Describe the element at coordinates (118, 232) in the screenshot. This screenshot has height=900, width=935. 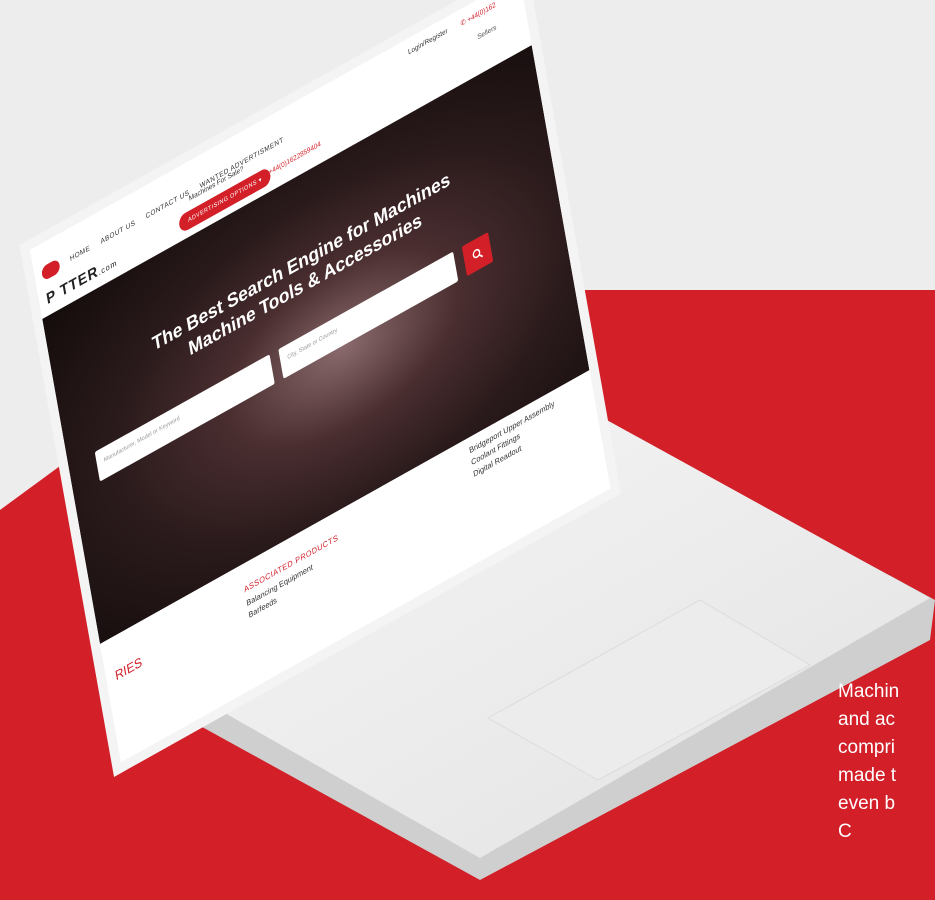
I see `nav-about-us: ABOUT US` at that location.